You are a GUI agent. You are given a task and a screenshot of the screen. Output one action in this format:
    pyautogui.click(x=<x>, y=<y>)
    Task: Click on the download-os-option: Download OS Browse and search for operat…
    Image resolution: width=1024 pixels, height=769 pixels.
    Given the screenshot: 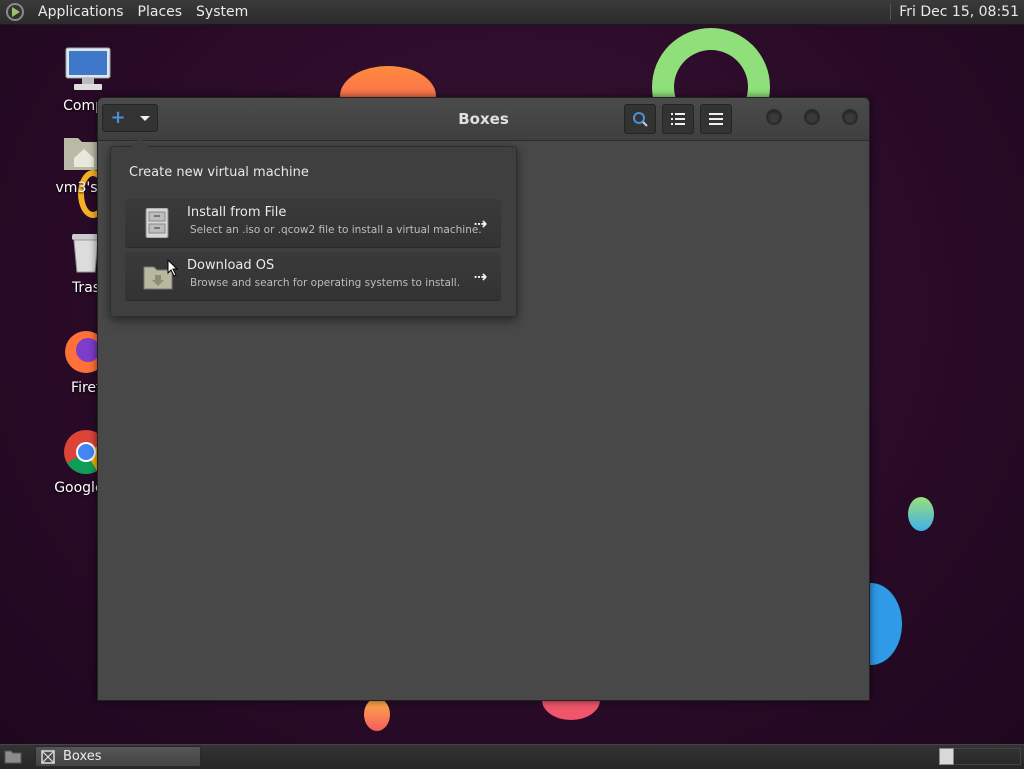 What is the action you would take?
    pyautogui.click(x=313, y=276)
    